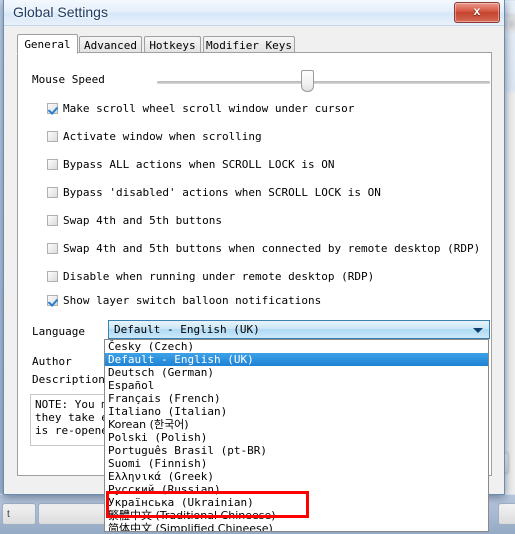 This screenshot has height=534, width=515. What do you see at coordinates (58, 331) in the screenshot?
I see `language-label: Language` at bounding box center [58, 331].